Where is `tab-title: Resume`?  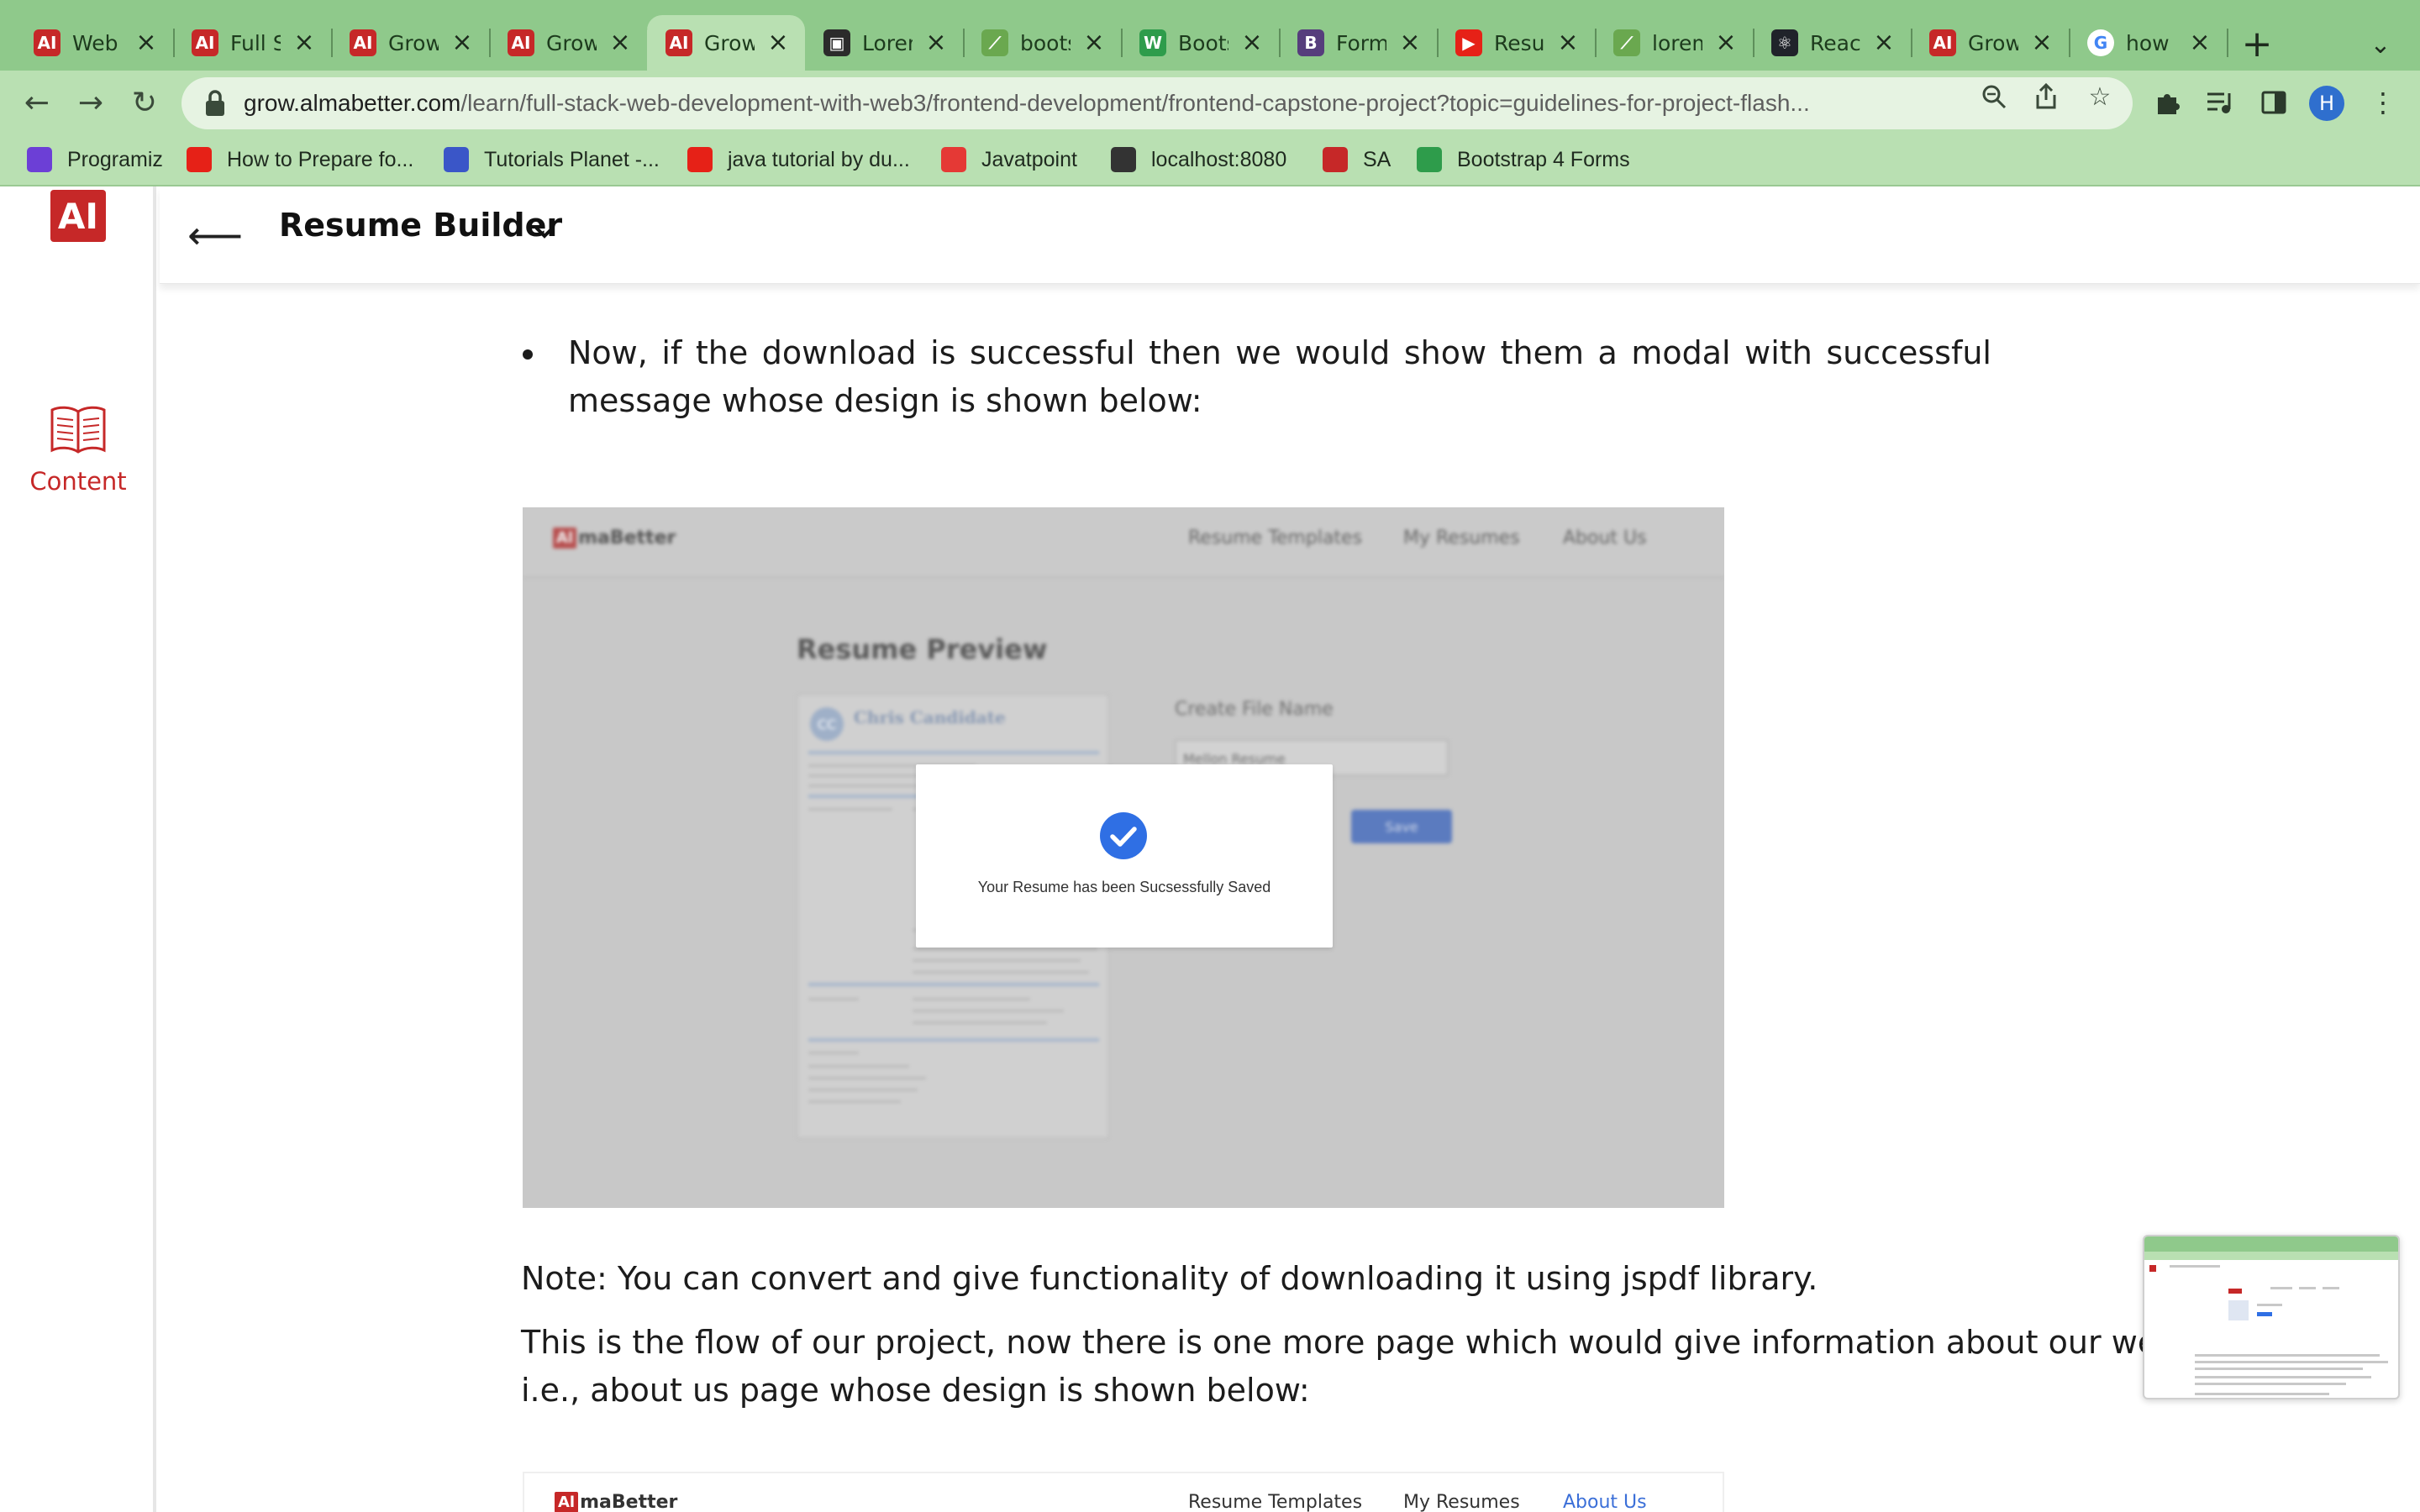
tab-title: Resume is located at coordinates (1519, 42).